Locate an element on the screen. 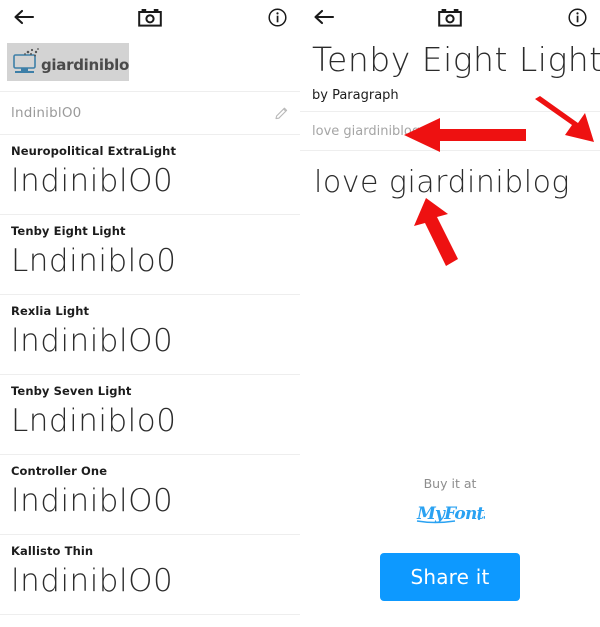 The width and height of the screenshot is (600, 627). brand-logo: giardiniblog is located at coordinates (150, 57).